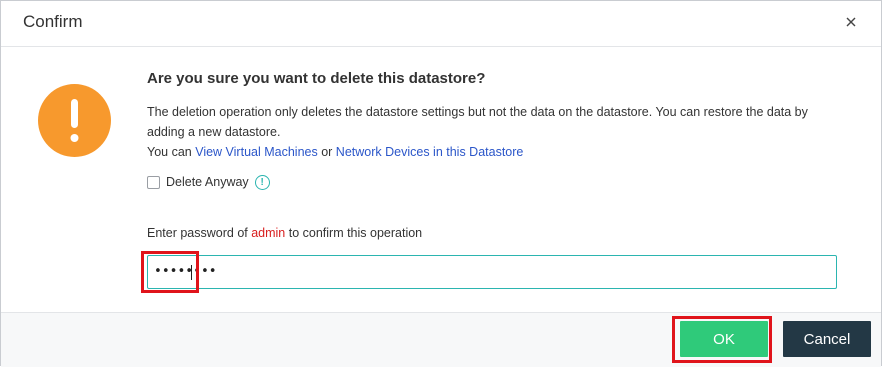 This screenshot has width=884, height=368. What do you see at coordinates (441, 339) in the screenshot?
I see `dialog-footer: OK Cancel` at bounding box center [441, 339].